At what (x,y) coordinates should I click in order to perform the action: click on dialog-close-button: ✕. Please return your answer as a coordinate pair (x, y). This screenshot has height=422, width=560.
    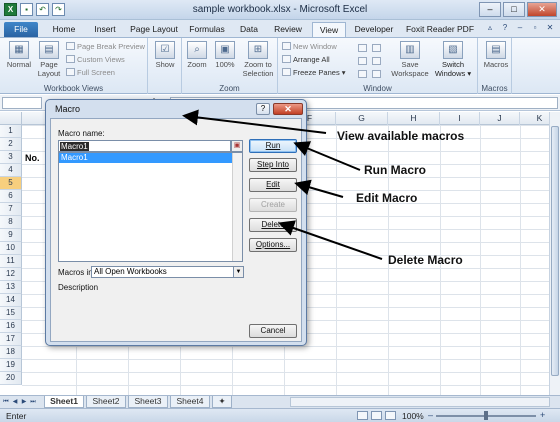
    Looking at the image, I should click on (288, 109).